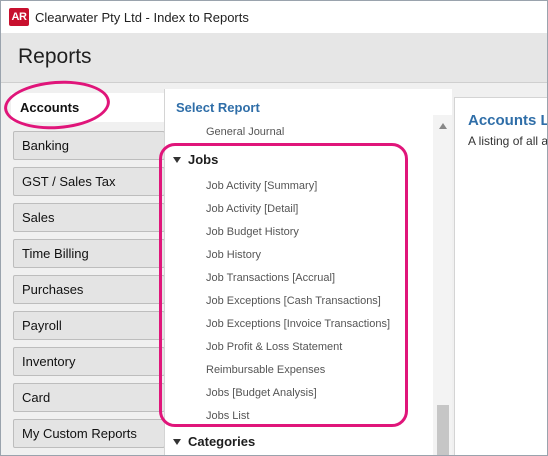 The image size is (548, 456). Describe the element at coordinates (298, 324) in the screenshot. I see `report-item: Job Exceptions [Invoice Transactions]` at that location.